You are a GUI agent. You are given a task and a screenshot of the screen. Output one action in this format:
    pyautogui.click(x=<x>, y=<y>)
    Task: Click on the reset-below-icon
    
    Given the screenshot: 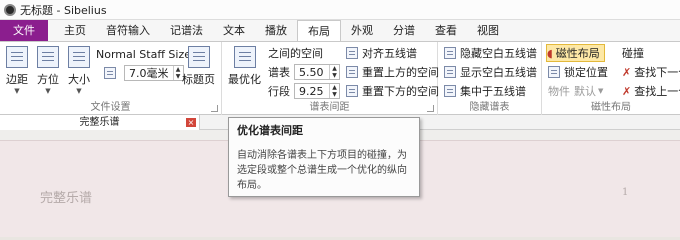 What is the action you would take?
    pyautogui.click(x=352, y=91)
    